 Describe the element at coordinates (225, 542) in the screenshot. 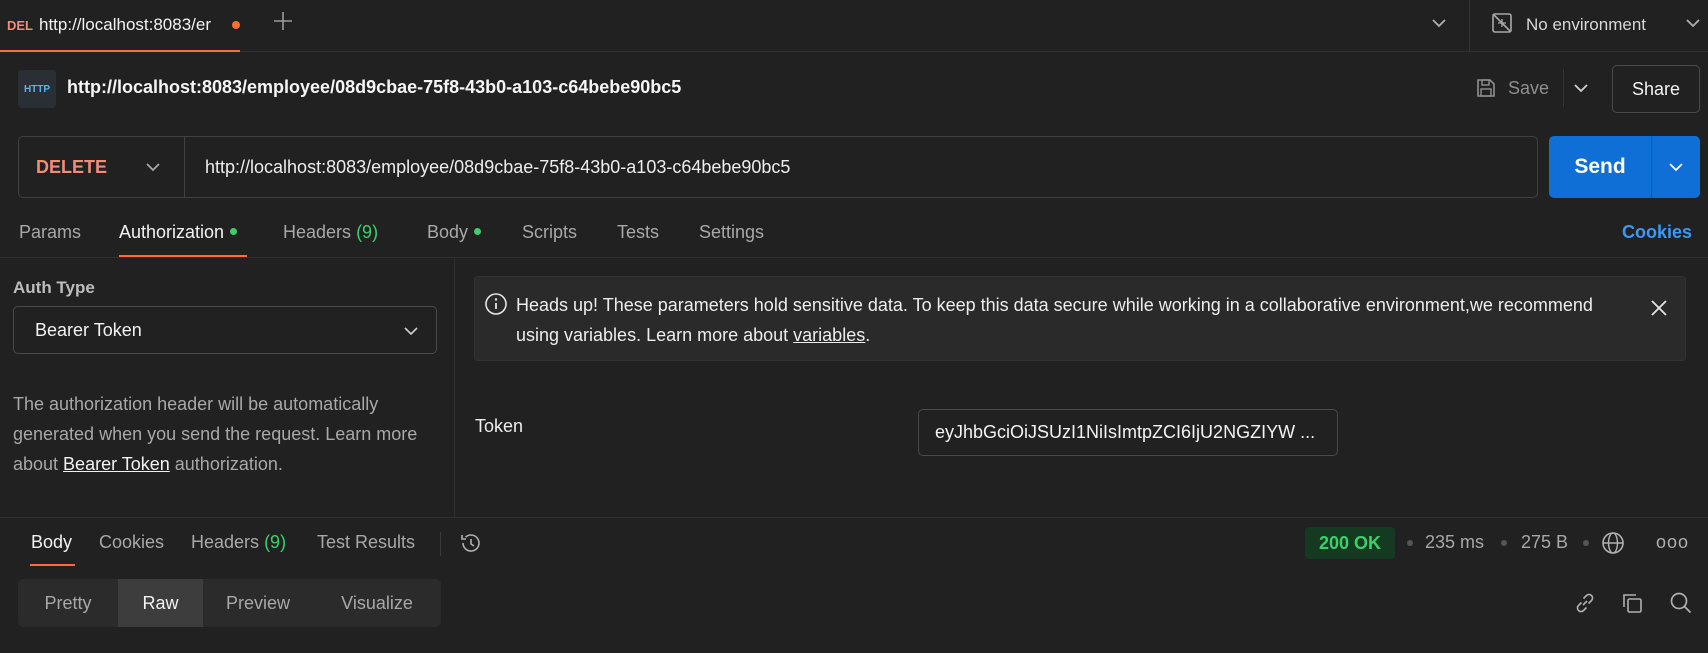

I see `response-tab-headers-label: Headers` at that location.